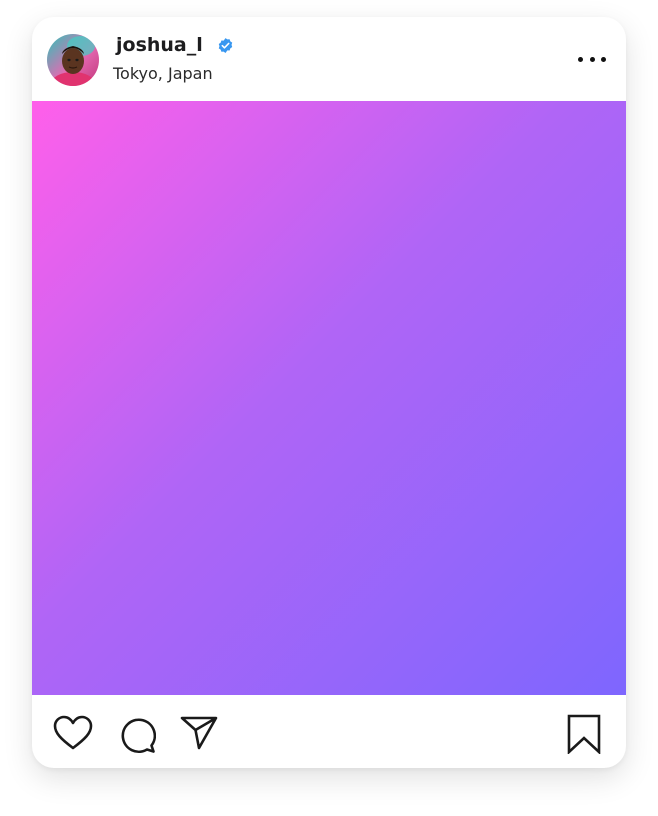 The image size is (658, 816). What do you see at coordinates (163, 73) in the screenshot?
I see `post-location: Tokyo, Japan` at bounding box center [163, 73].